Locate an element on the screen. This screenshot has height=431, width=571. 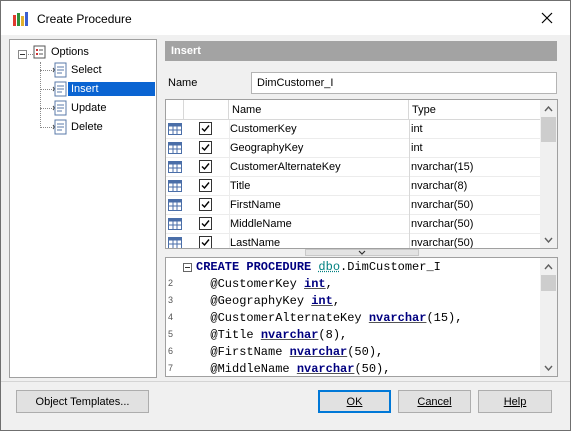
cancel-label: Cancel is located at coordinates (434, 401).